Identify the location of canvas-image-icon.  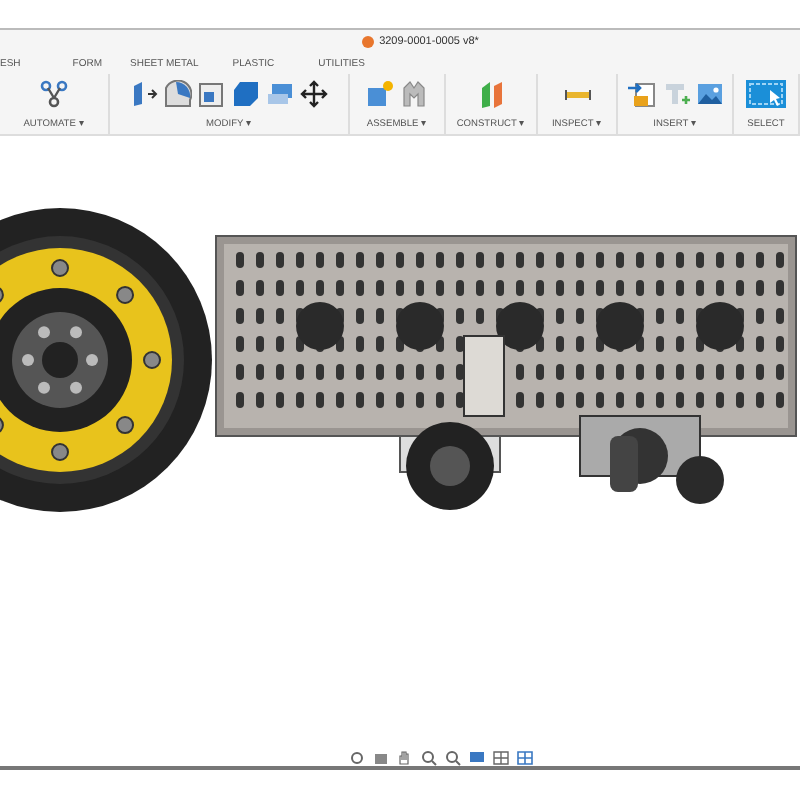
(709, 94).